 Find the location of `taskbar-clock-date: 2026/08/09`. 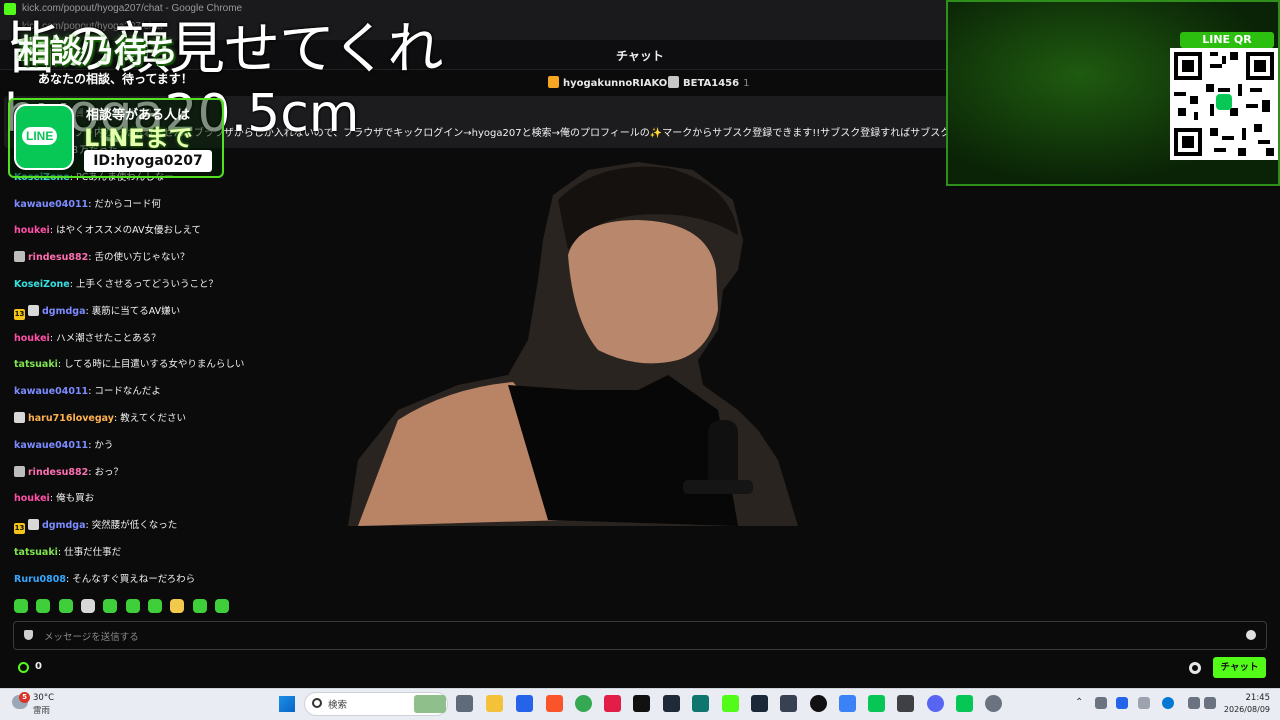

taskbar-clock-date: 2026/08/09 is located at coordinates (1246, 709).